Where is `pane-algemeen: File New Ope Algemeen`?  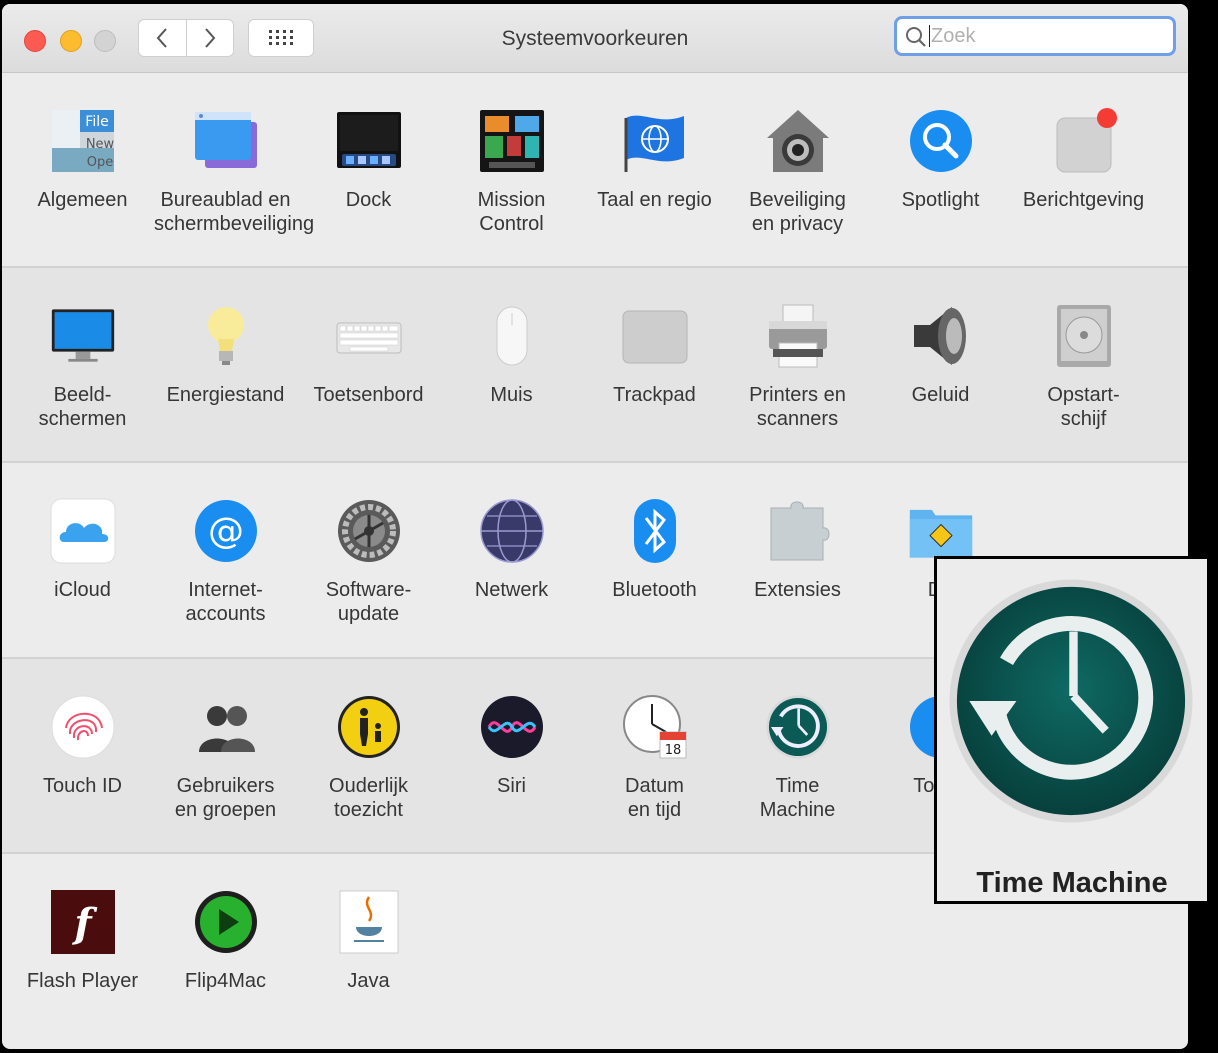 pane-algemeen: File New Ope Algemeen is located at coordinates (82, 169).